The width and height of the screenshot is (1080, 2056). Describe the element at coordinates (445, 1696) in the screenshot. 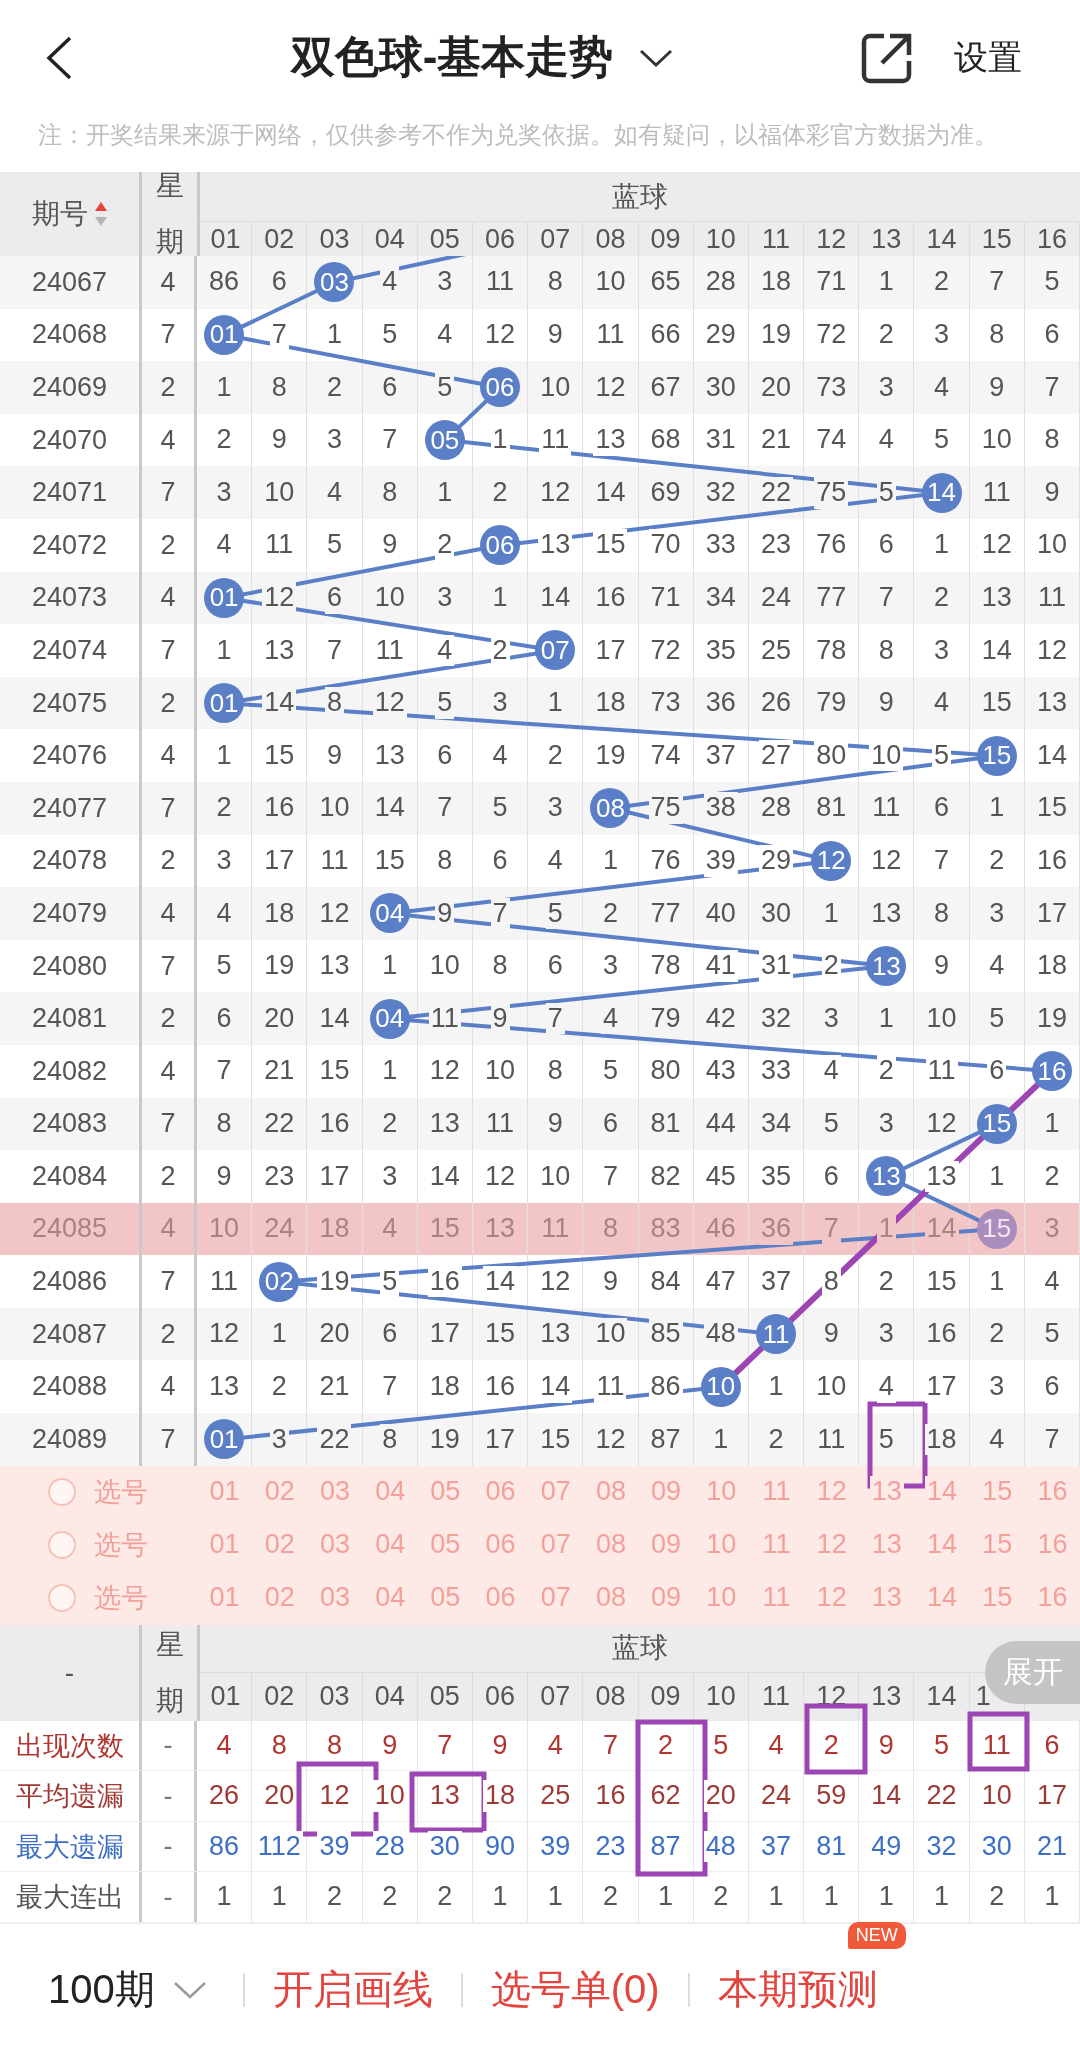

I see `column-header: 05` at that location.